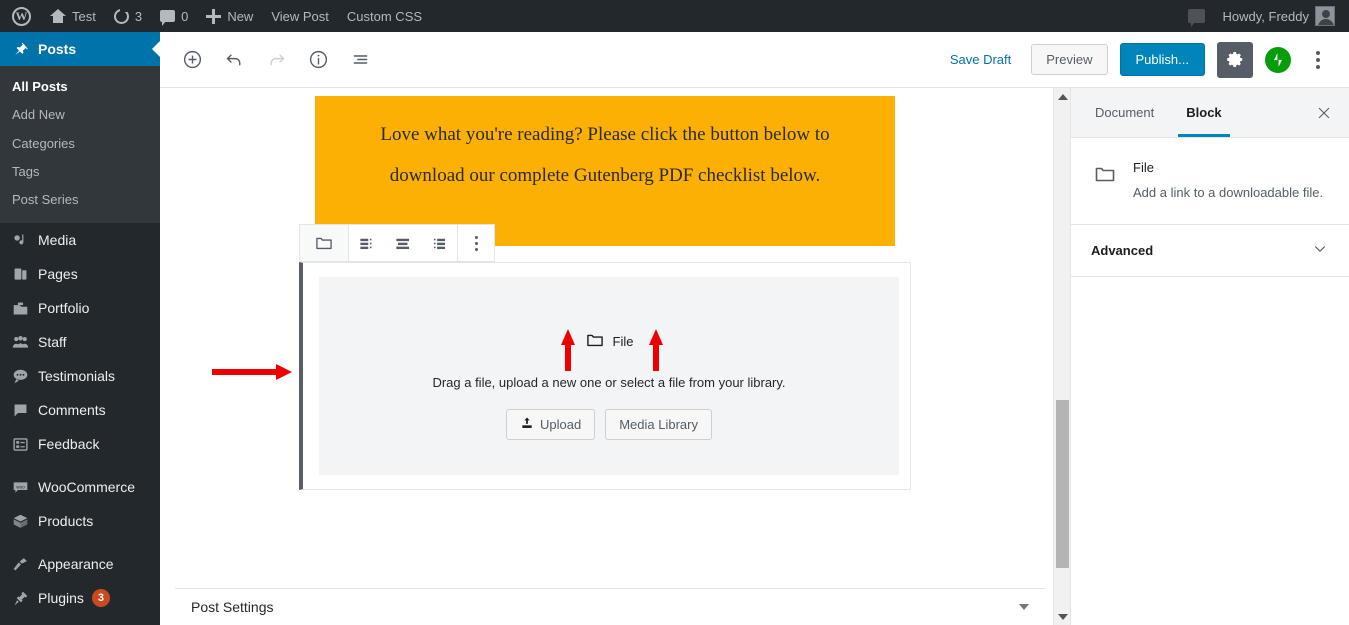  I want to click on kebab-dot, so click(476, 243).